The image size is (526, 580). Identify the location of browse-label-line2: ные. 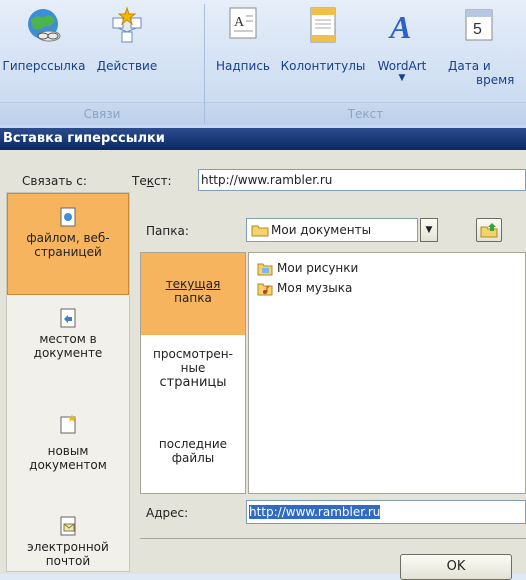
(193, 368).